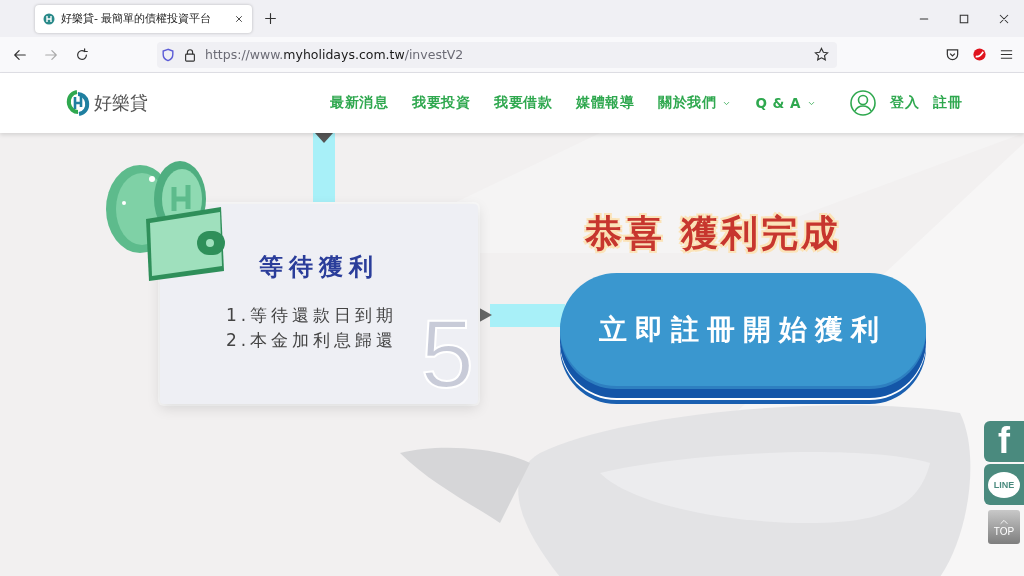  Describe the element at coordinates (523, 103) in the screenshot. I see `nav-link: 我要借款` at that location.